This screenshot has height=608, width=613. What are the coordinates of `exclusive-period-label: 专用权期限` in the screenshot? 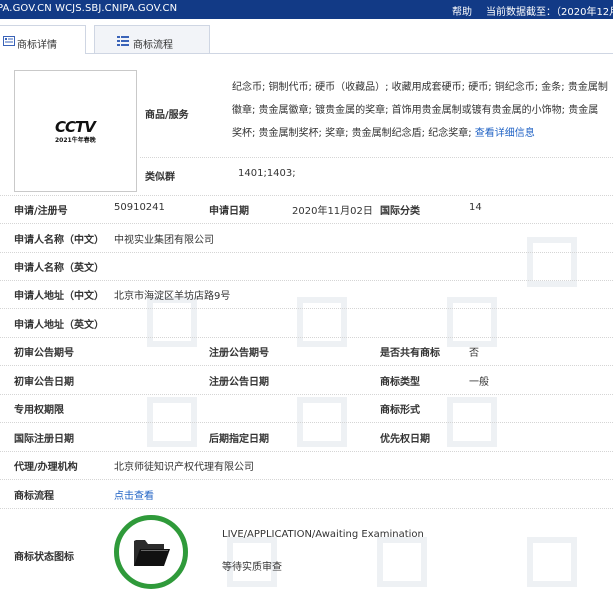 It's located at (39, 410).